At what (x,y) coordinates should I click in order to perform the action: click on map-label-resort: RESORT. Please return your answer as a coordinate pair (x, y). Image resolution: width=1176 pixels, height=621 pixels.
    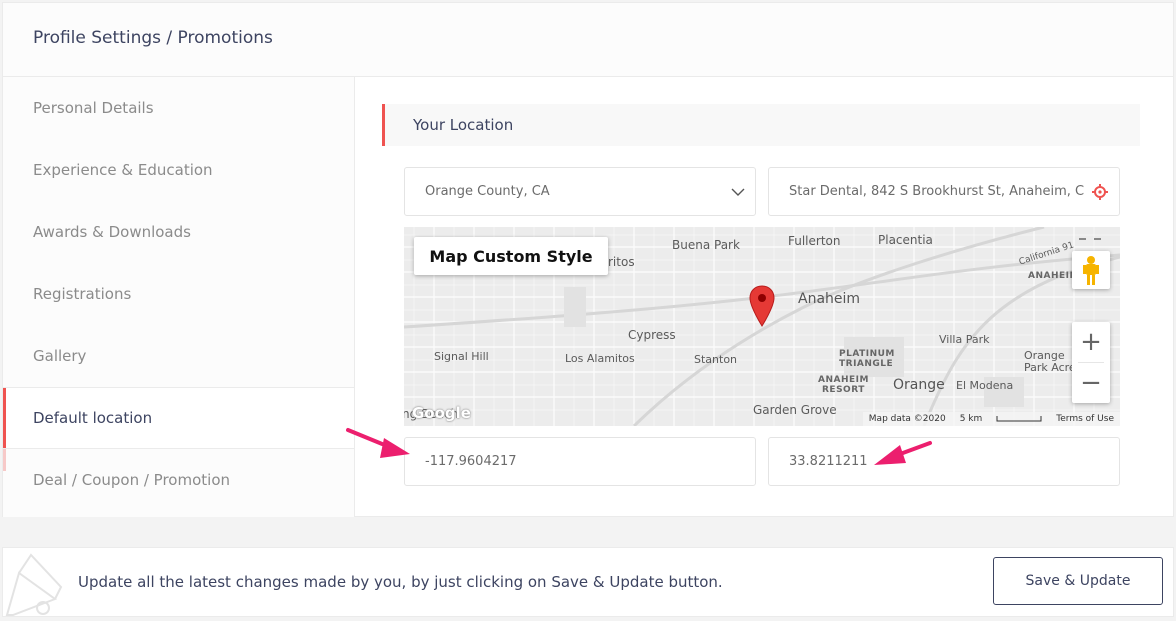
    Looking at the image, I should click on (843, 390).